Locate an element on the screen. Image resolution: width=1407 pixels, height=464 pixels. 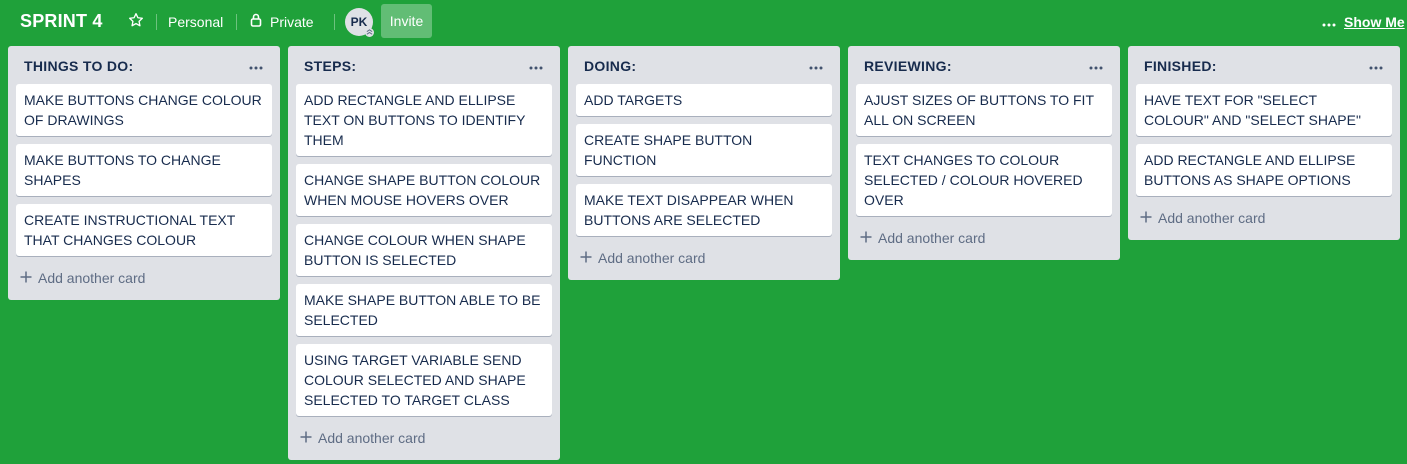
star-board-button is located at coordinates (136, 22).